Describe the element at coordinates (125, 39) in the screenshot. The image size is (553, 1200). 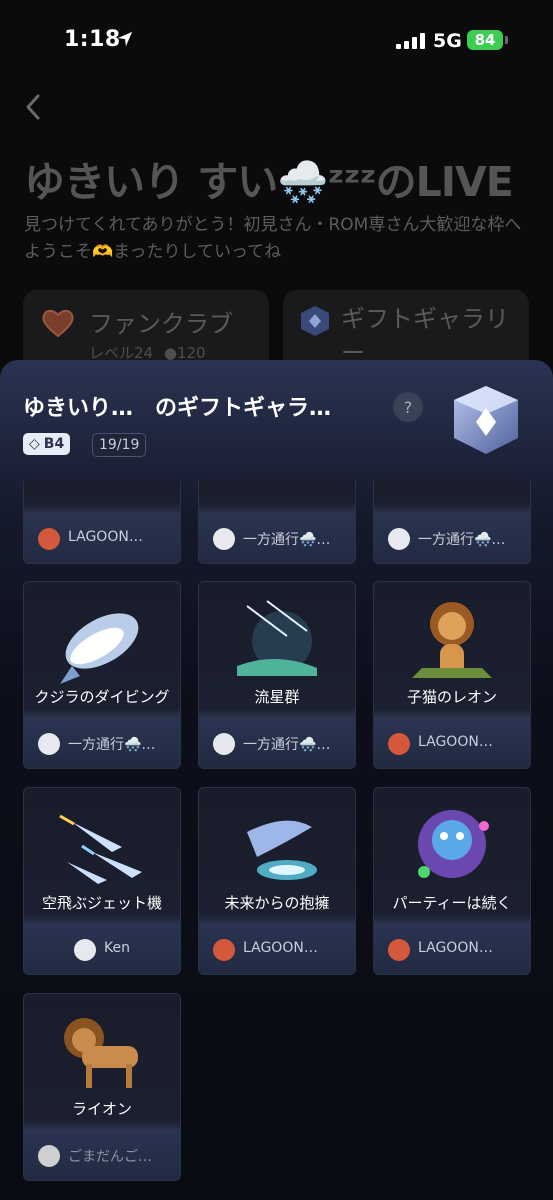
I see `location-arrow-icon` at that location.